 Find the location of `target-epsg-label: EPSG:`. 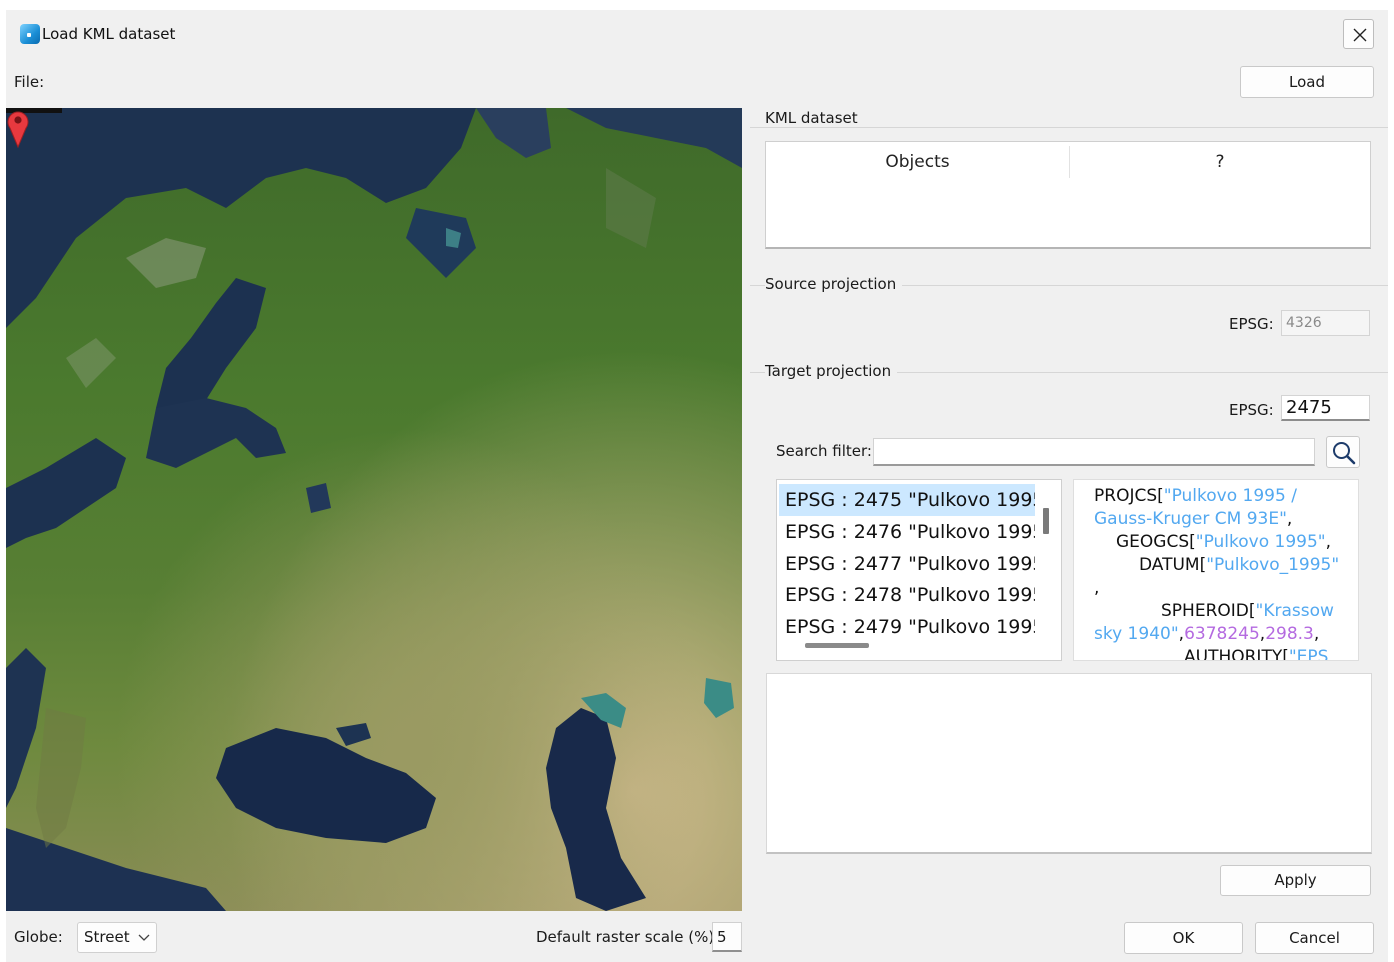

target-epsg-label: EPSG: is located at coordinates (1251, 410).